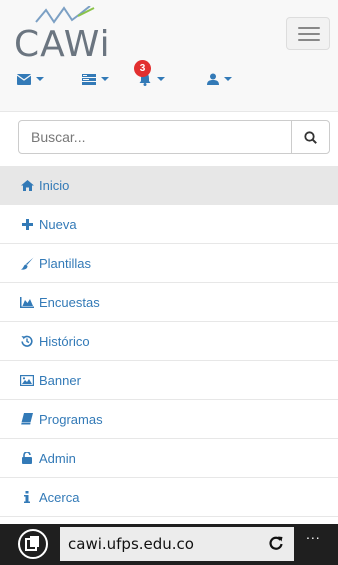 This screenshot has width=338, height=565. Describe the element at coordinates (27, 224) in the screenshot. I see `plus-icon` at that location.